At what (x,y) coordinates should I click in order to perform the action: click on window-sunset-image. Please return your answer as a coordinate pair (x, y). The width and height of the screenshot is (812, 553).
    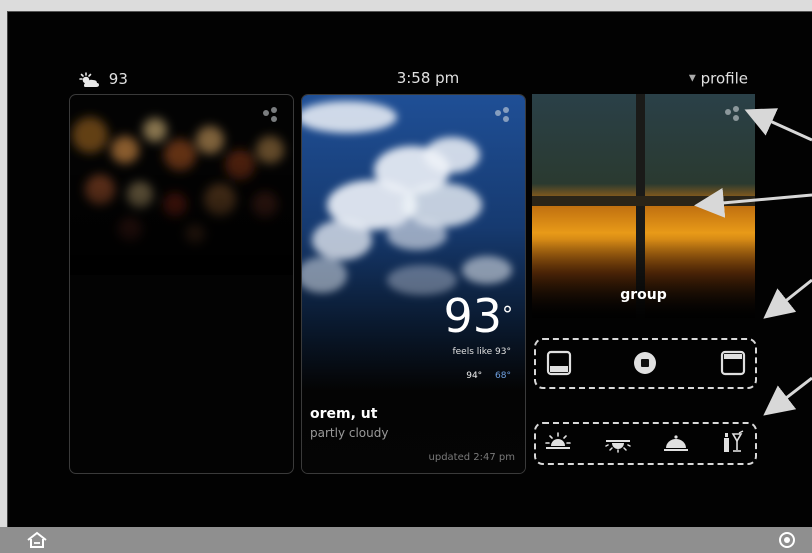
    Looking at the image, I should click on (643, 206).